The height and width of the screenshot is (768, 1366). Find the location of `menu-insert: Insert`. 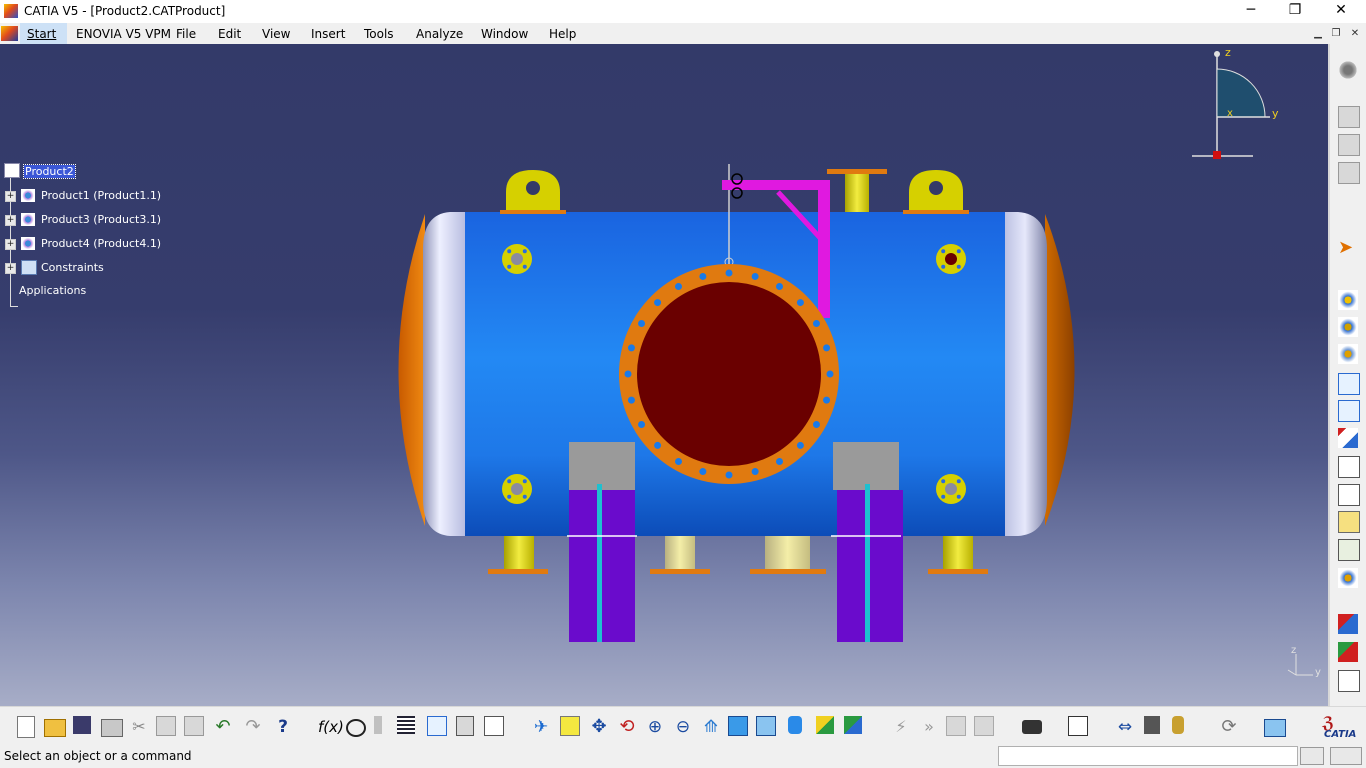

menu-insert: Insert is located at coordinates (328, 34).